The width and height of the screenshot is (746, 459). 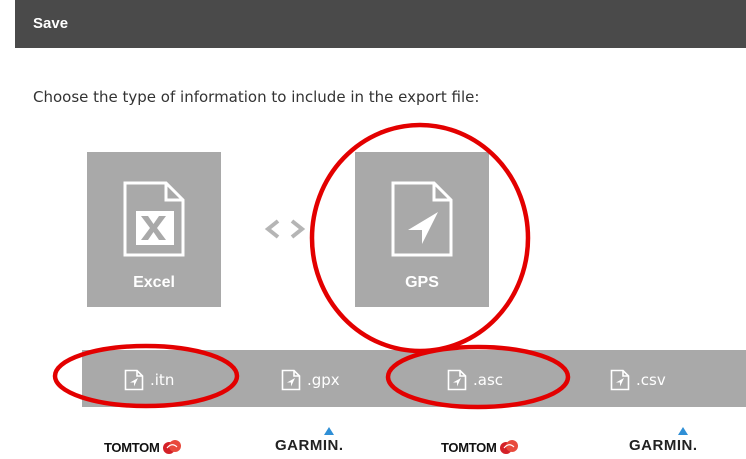 What do you see at coordinates (380, 24) in the screenshot?
I see `dialog-titlebar: Save` at bounding box center [380, 24].